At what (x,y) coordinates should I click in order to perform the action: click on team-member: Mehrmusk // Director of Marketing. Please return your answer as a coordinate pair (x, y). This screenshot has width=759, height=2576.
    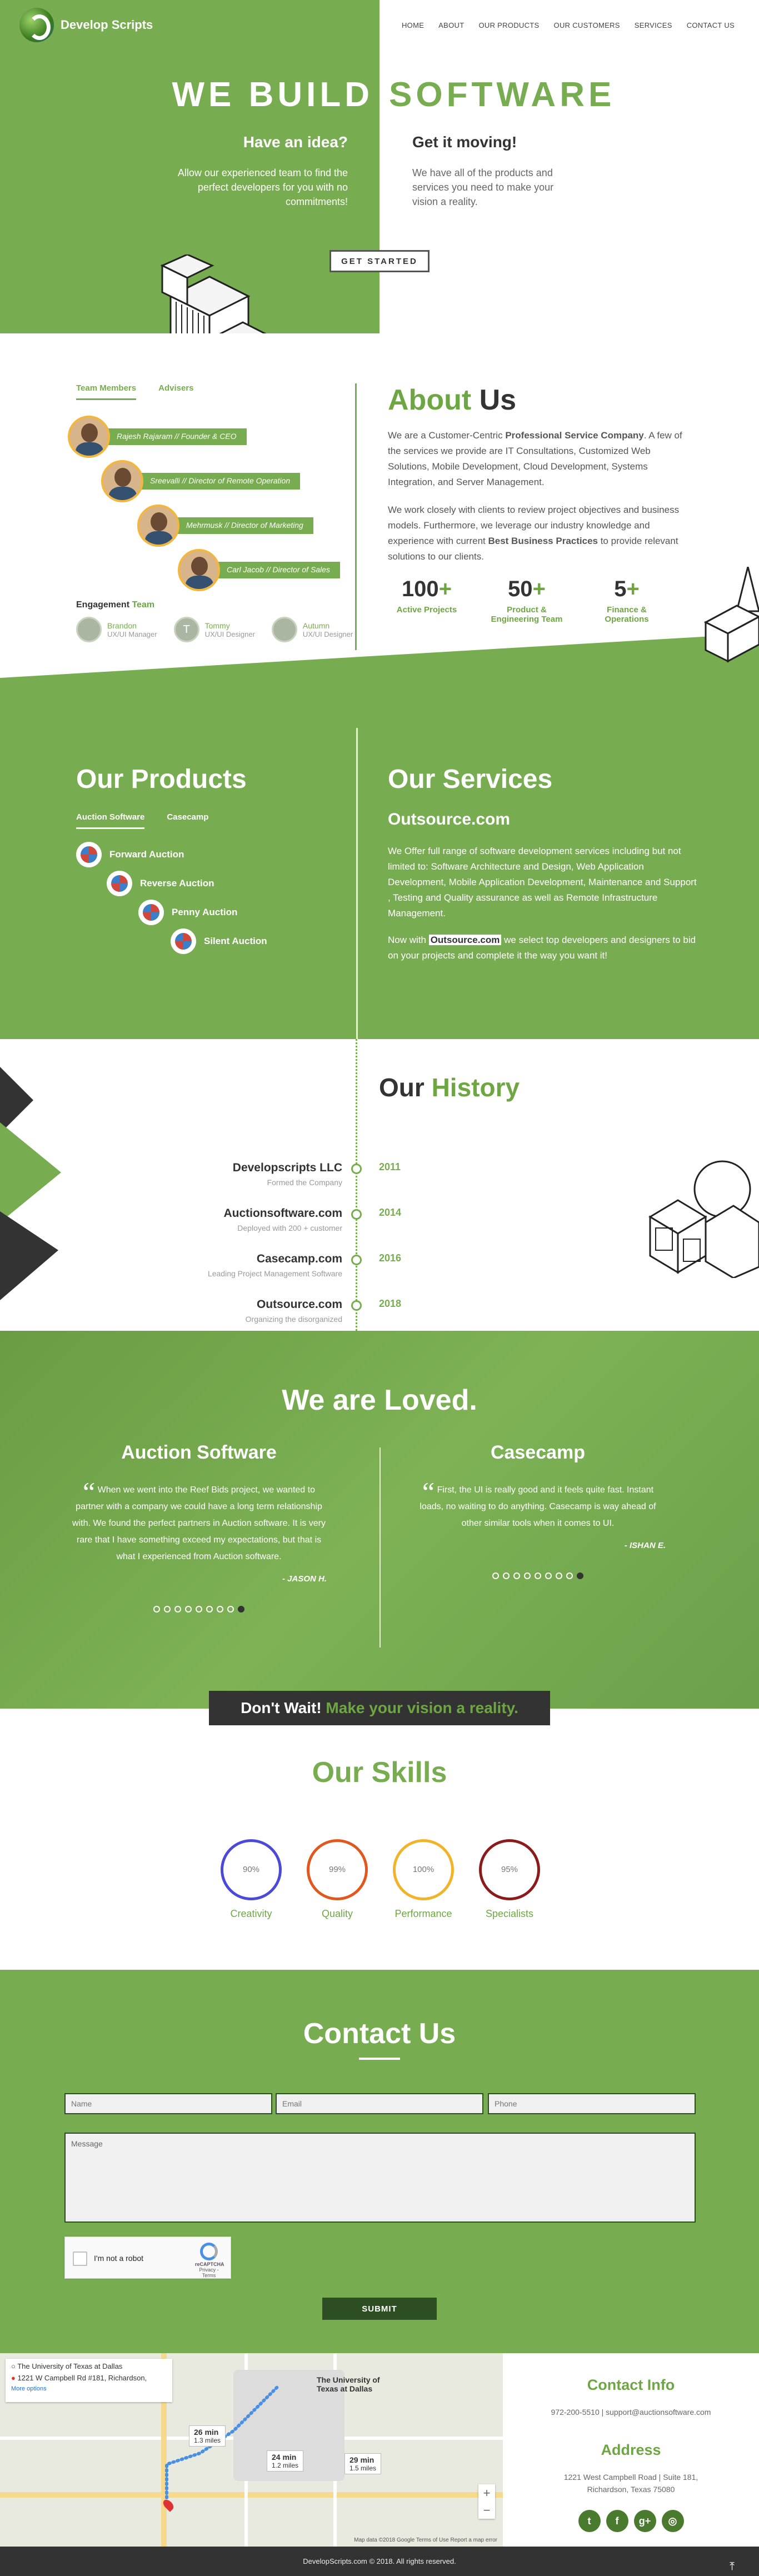
    Looking at the image, I should click on (225, 526).